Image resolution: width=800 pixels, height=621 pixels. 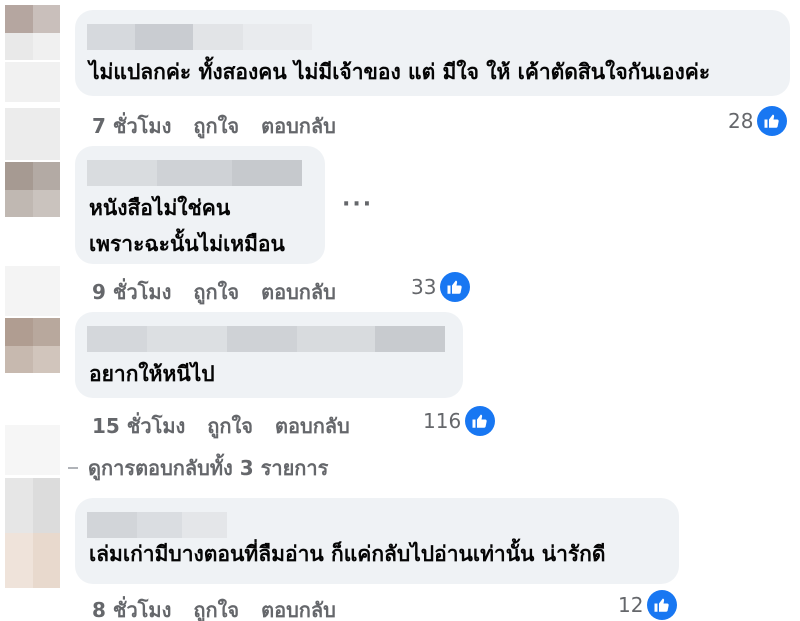 What do you see at coordinates (73, 468) in the screenshot?
I see `reply-connector` at bounding box center [73, 468].